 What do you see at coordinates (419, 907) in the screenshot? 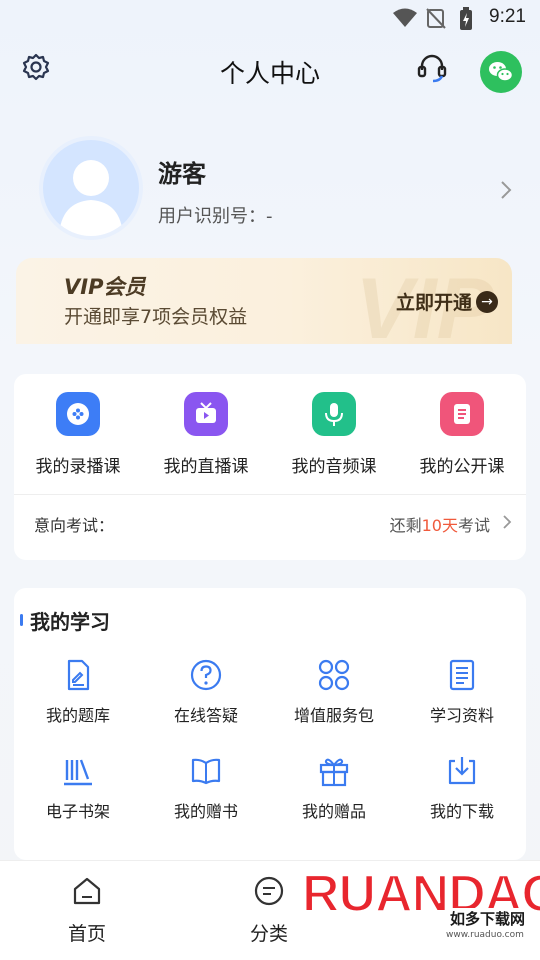
I see `brand-watermark: RUANDAO 如多下载网 www.ruaduo.com` at bounding box center [419, 907].